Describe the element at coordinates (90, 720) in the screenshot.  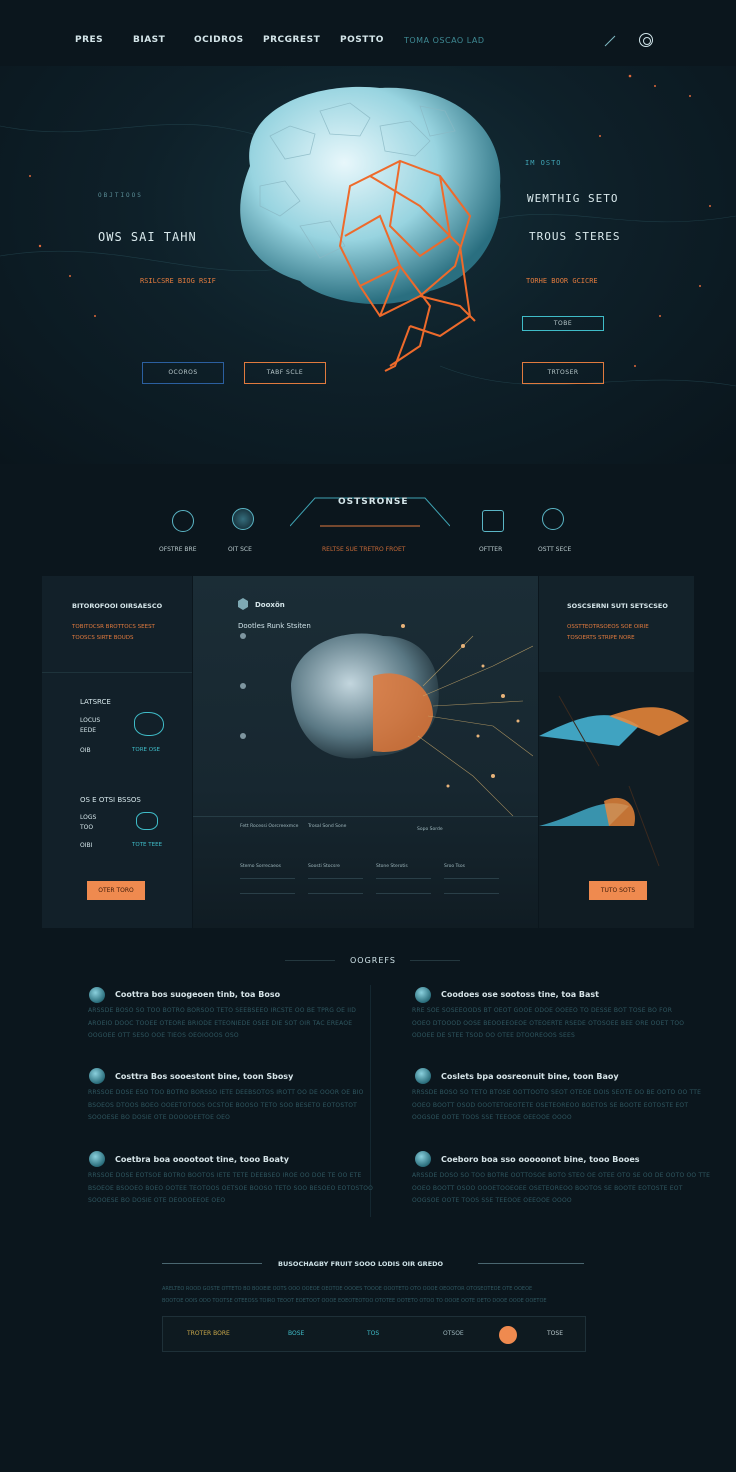
I see `block1-line1: LOCUS` at that location.